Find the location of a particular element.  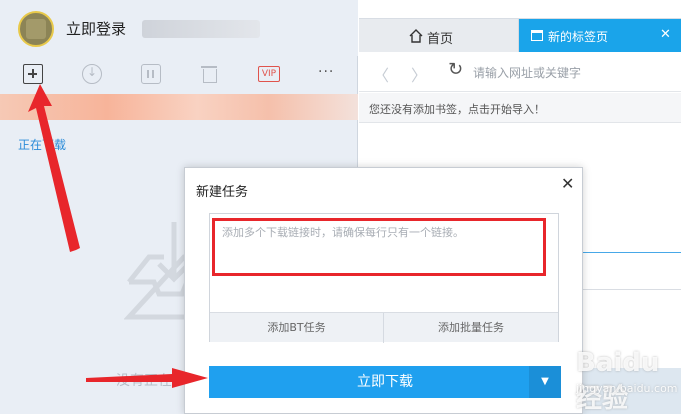

close-icon: ✕ is located at coordinates (567, 183).